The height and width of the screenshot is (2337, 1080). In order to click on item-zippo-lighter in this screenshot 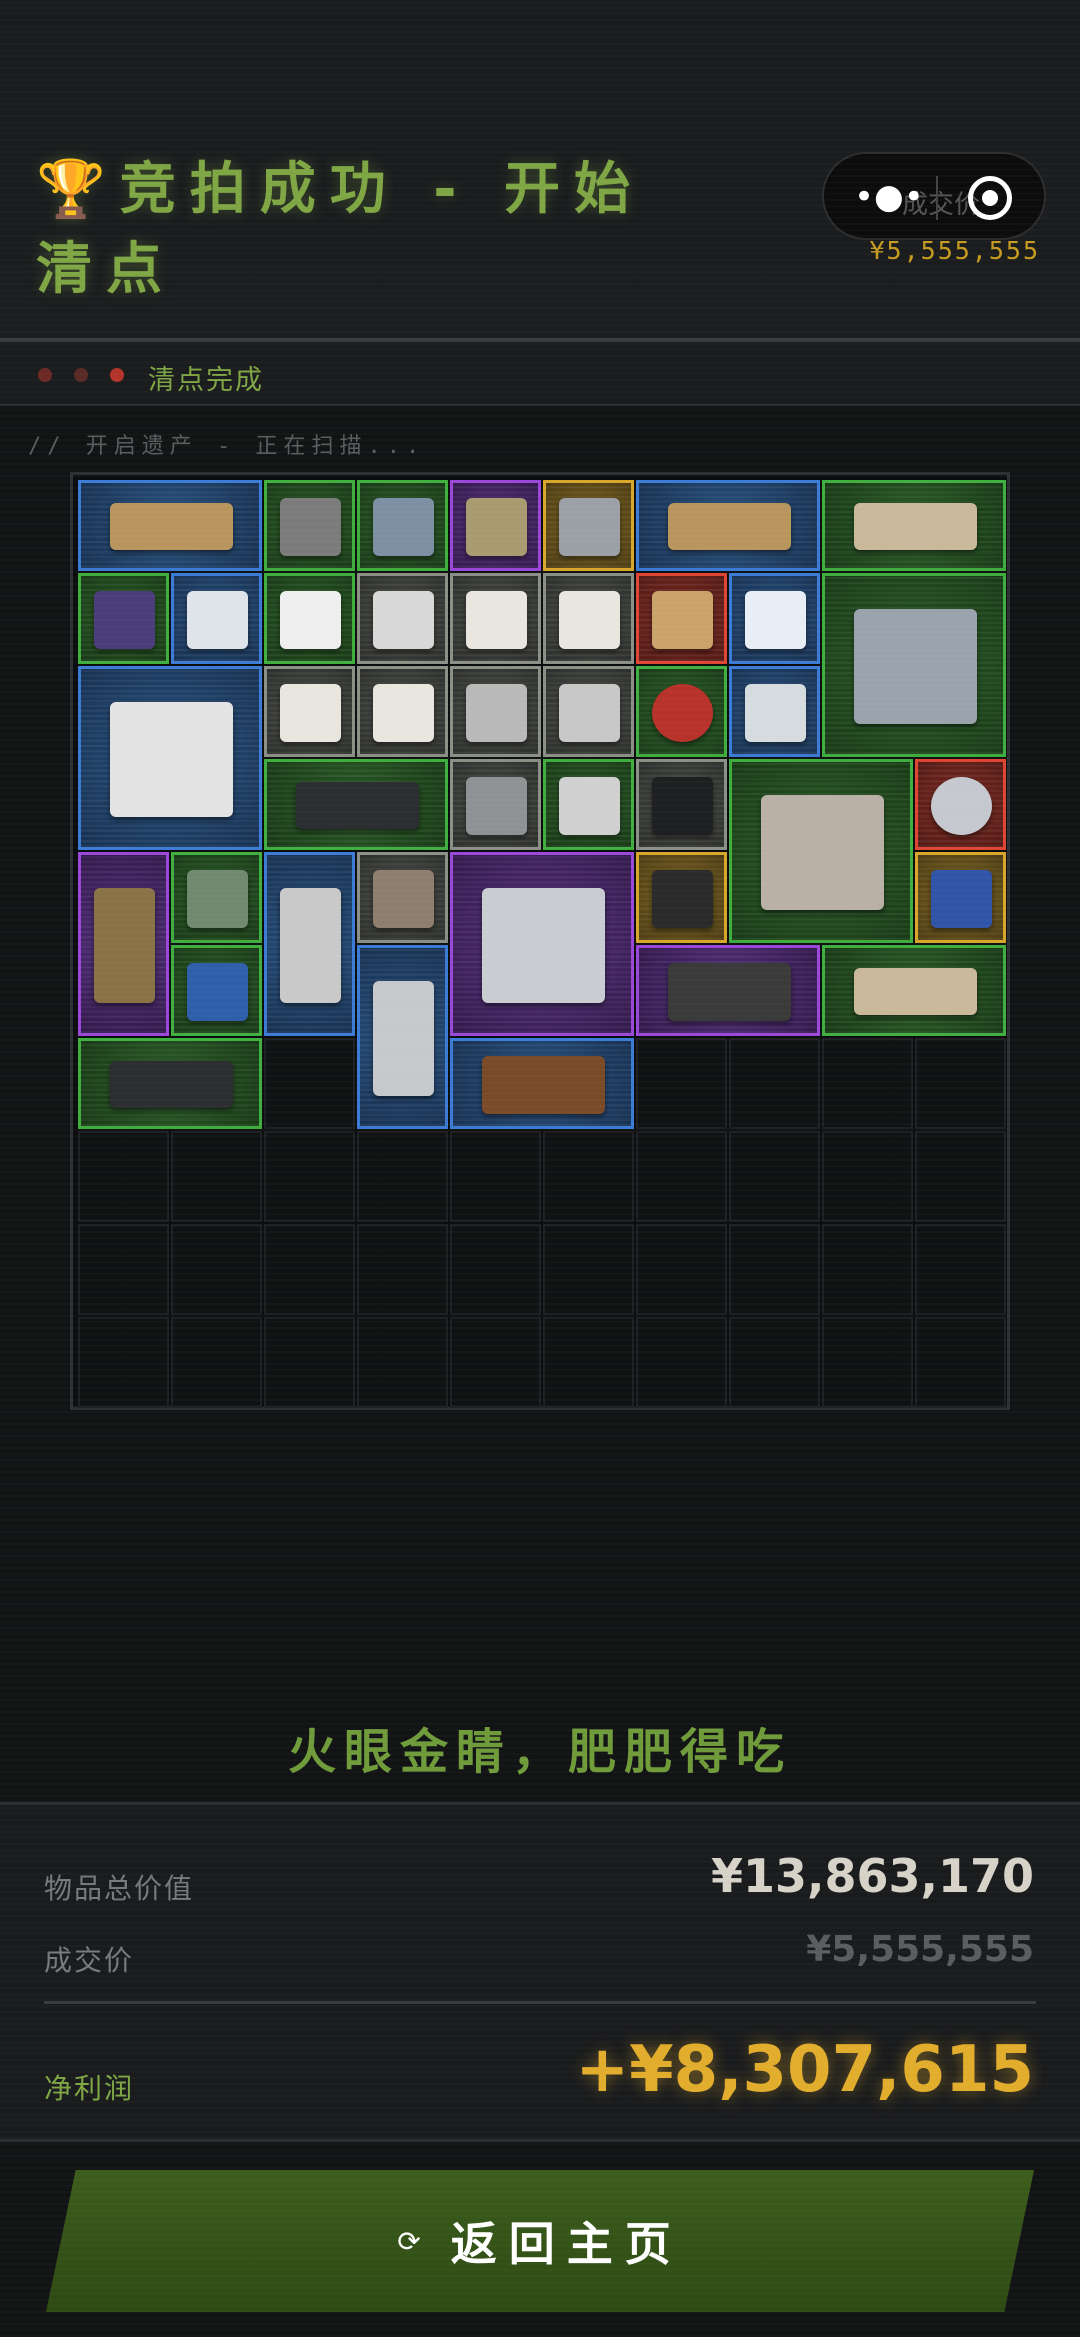, I will do `click(309, 525)`.